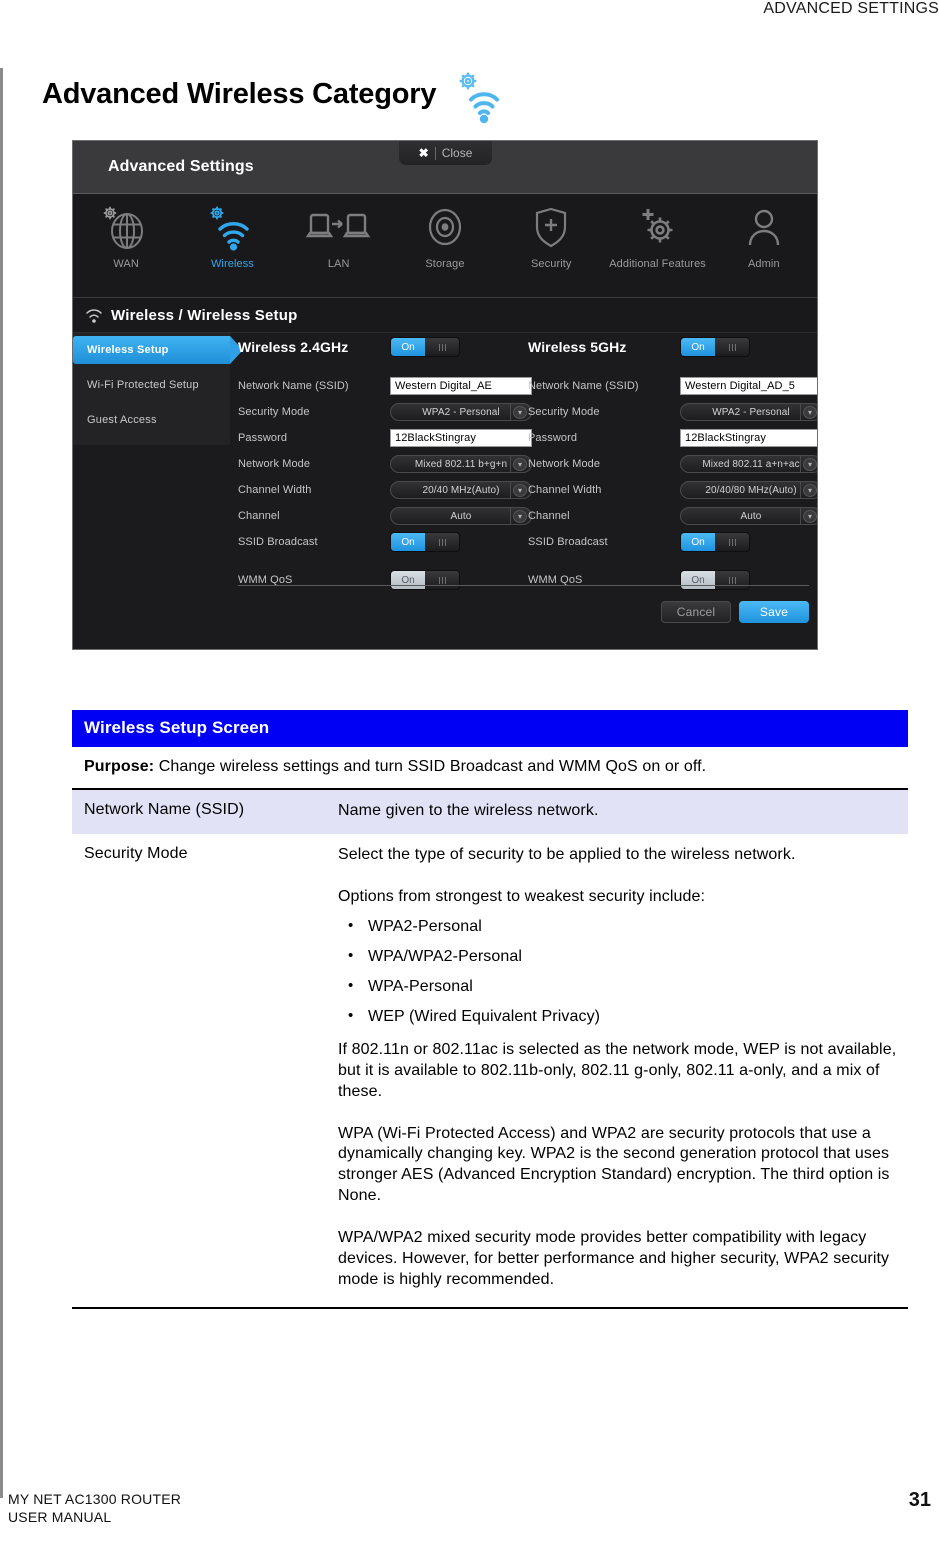  Describe the element at coordinates (748, 412) in the screenshot. I see `security-mode-select-5: WPA2 - Personal ▾` at that location.